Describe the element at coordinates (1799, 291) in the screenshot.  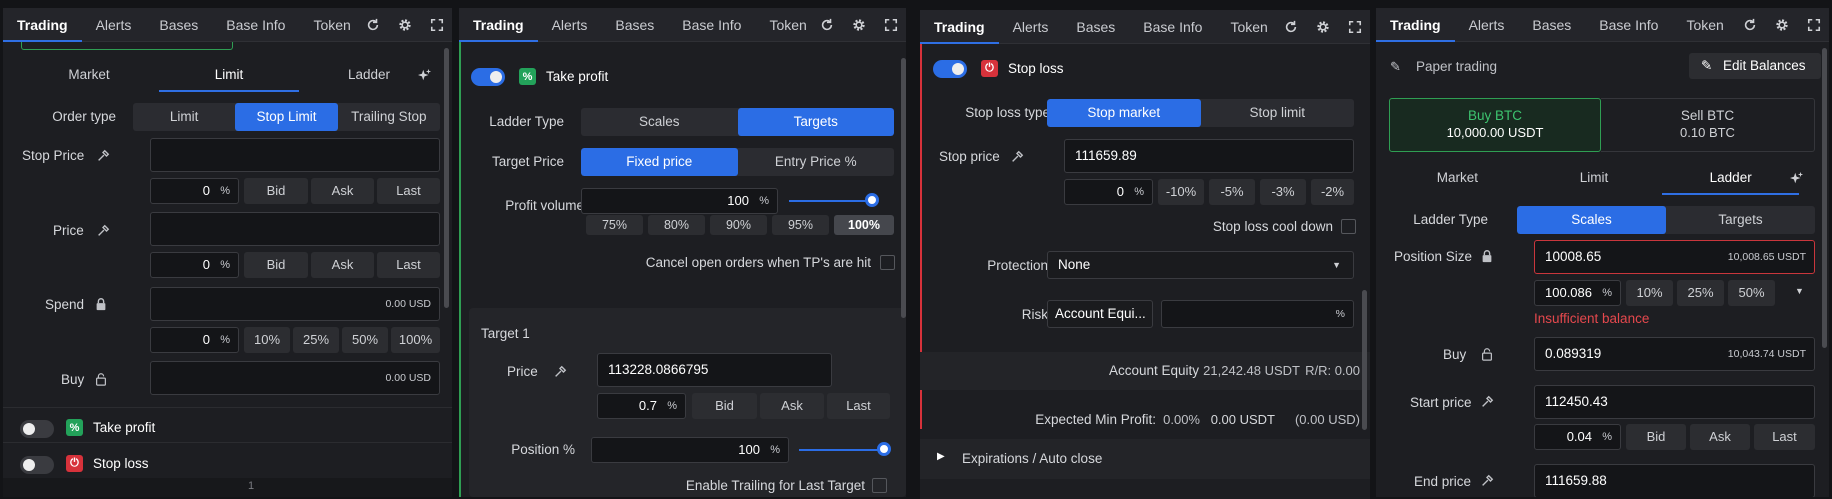
I see `chevron-down-icon: ▼` at that location.